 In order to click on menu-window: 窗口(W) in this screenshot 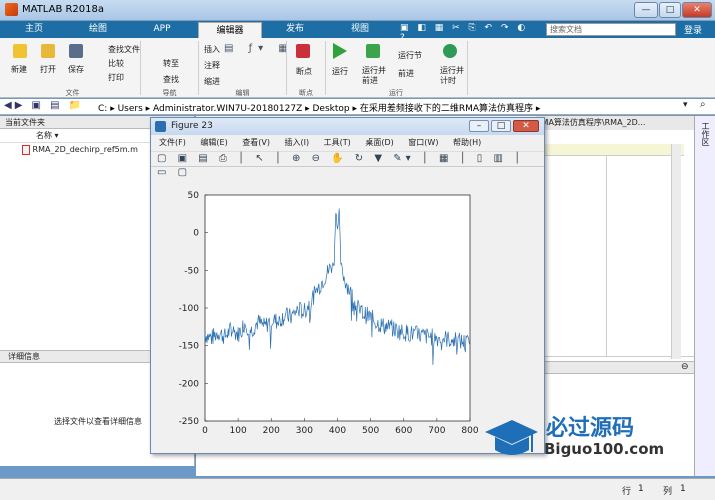, I will do `click(423, 142)`.